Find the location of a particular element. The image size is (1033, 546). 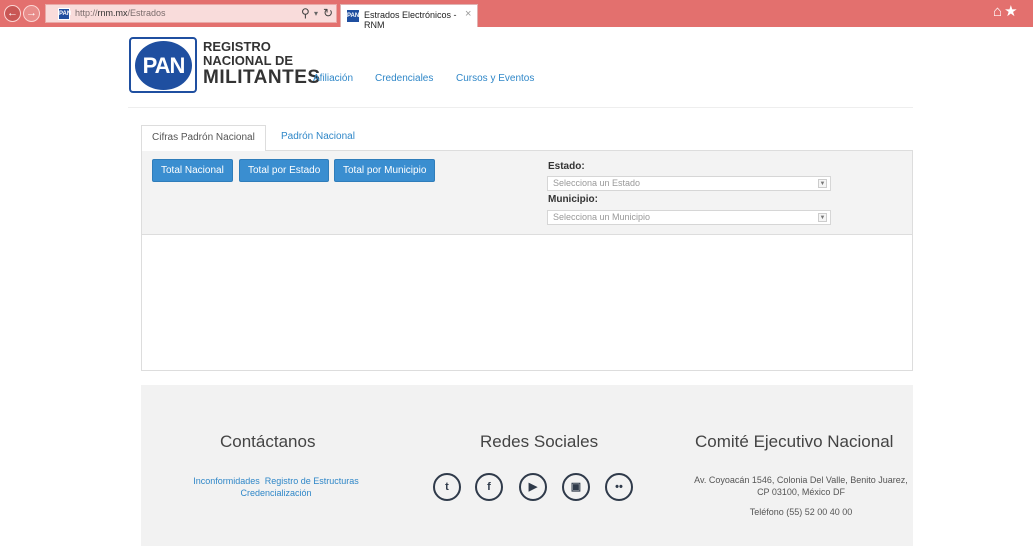

committee-phone: Teléfono (55) 52 00 40 00 is located at coordinates (801, 512).